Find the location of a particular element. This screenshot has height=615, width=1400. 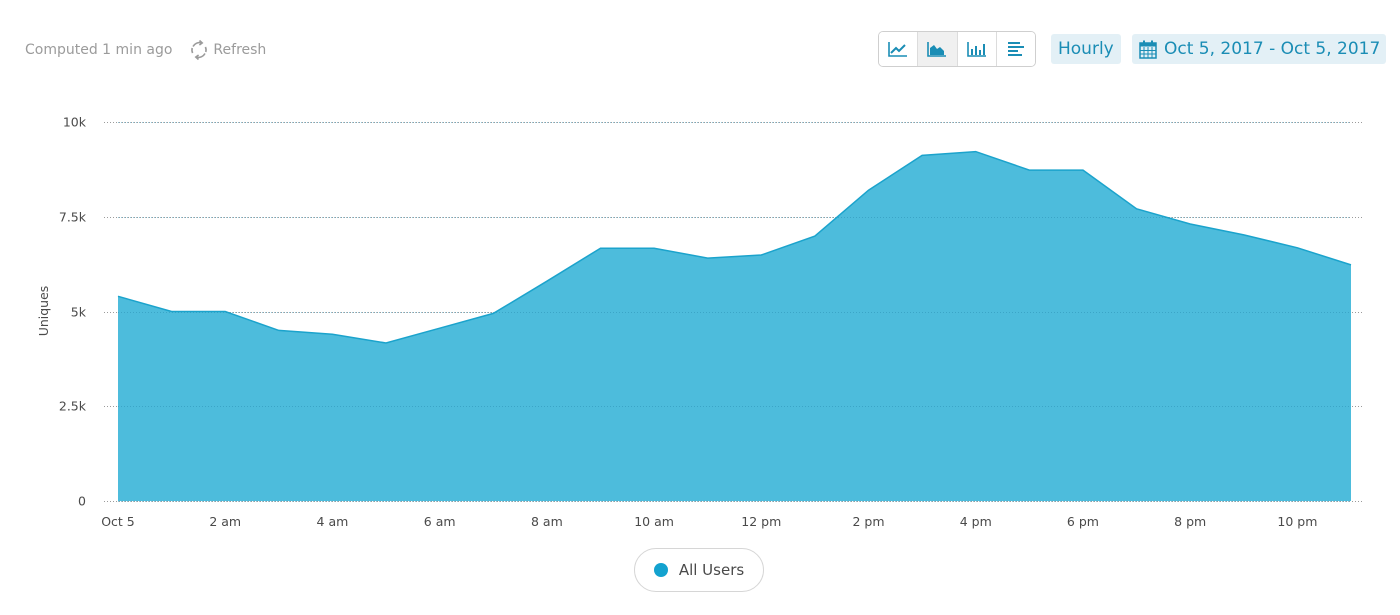

y-tick-label: 2.5k is located at coordinates (73, 406).